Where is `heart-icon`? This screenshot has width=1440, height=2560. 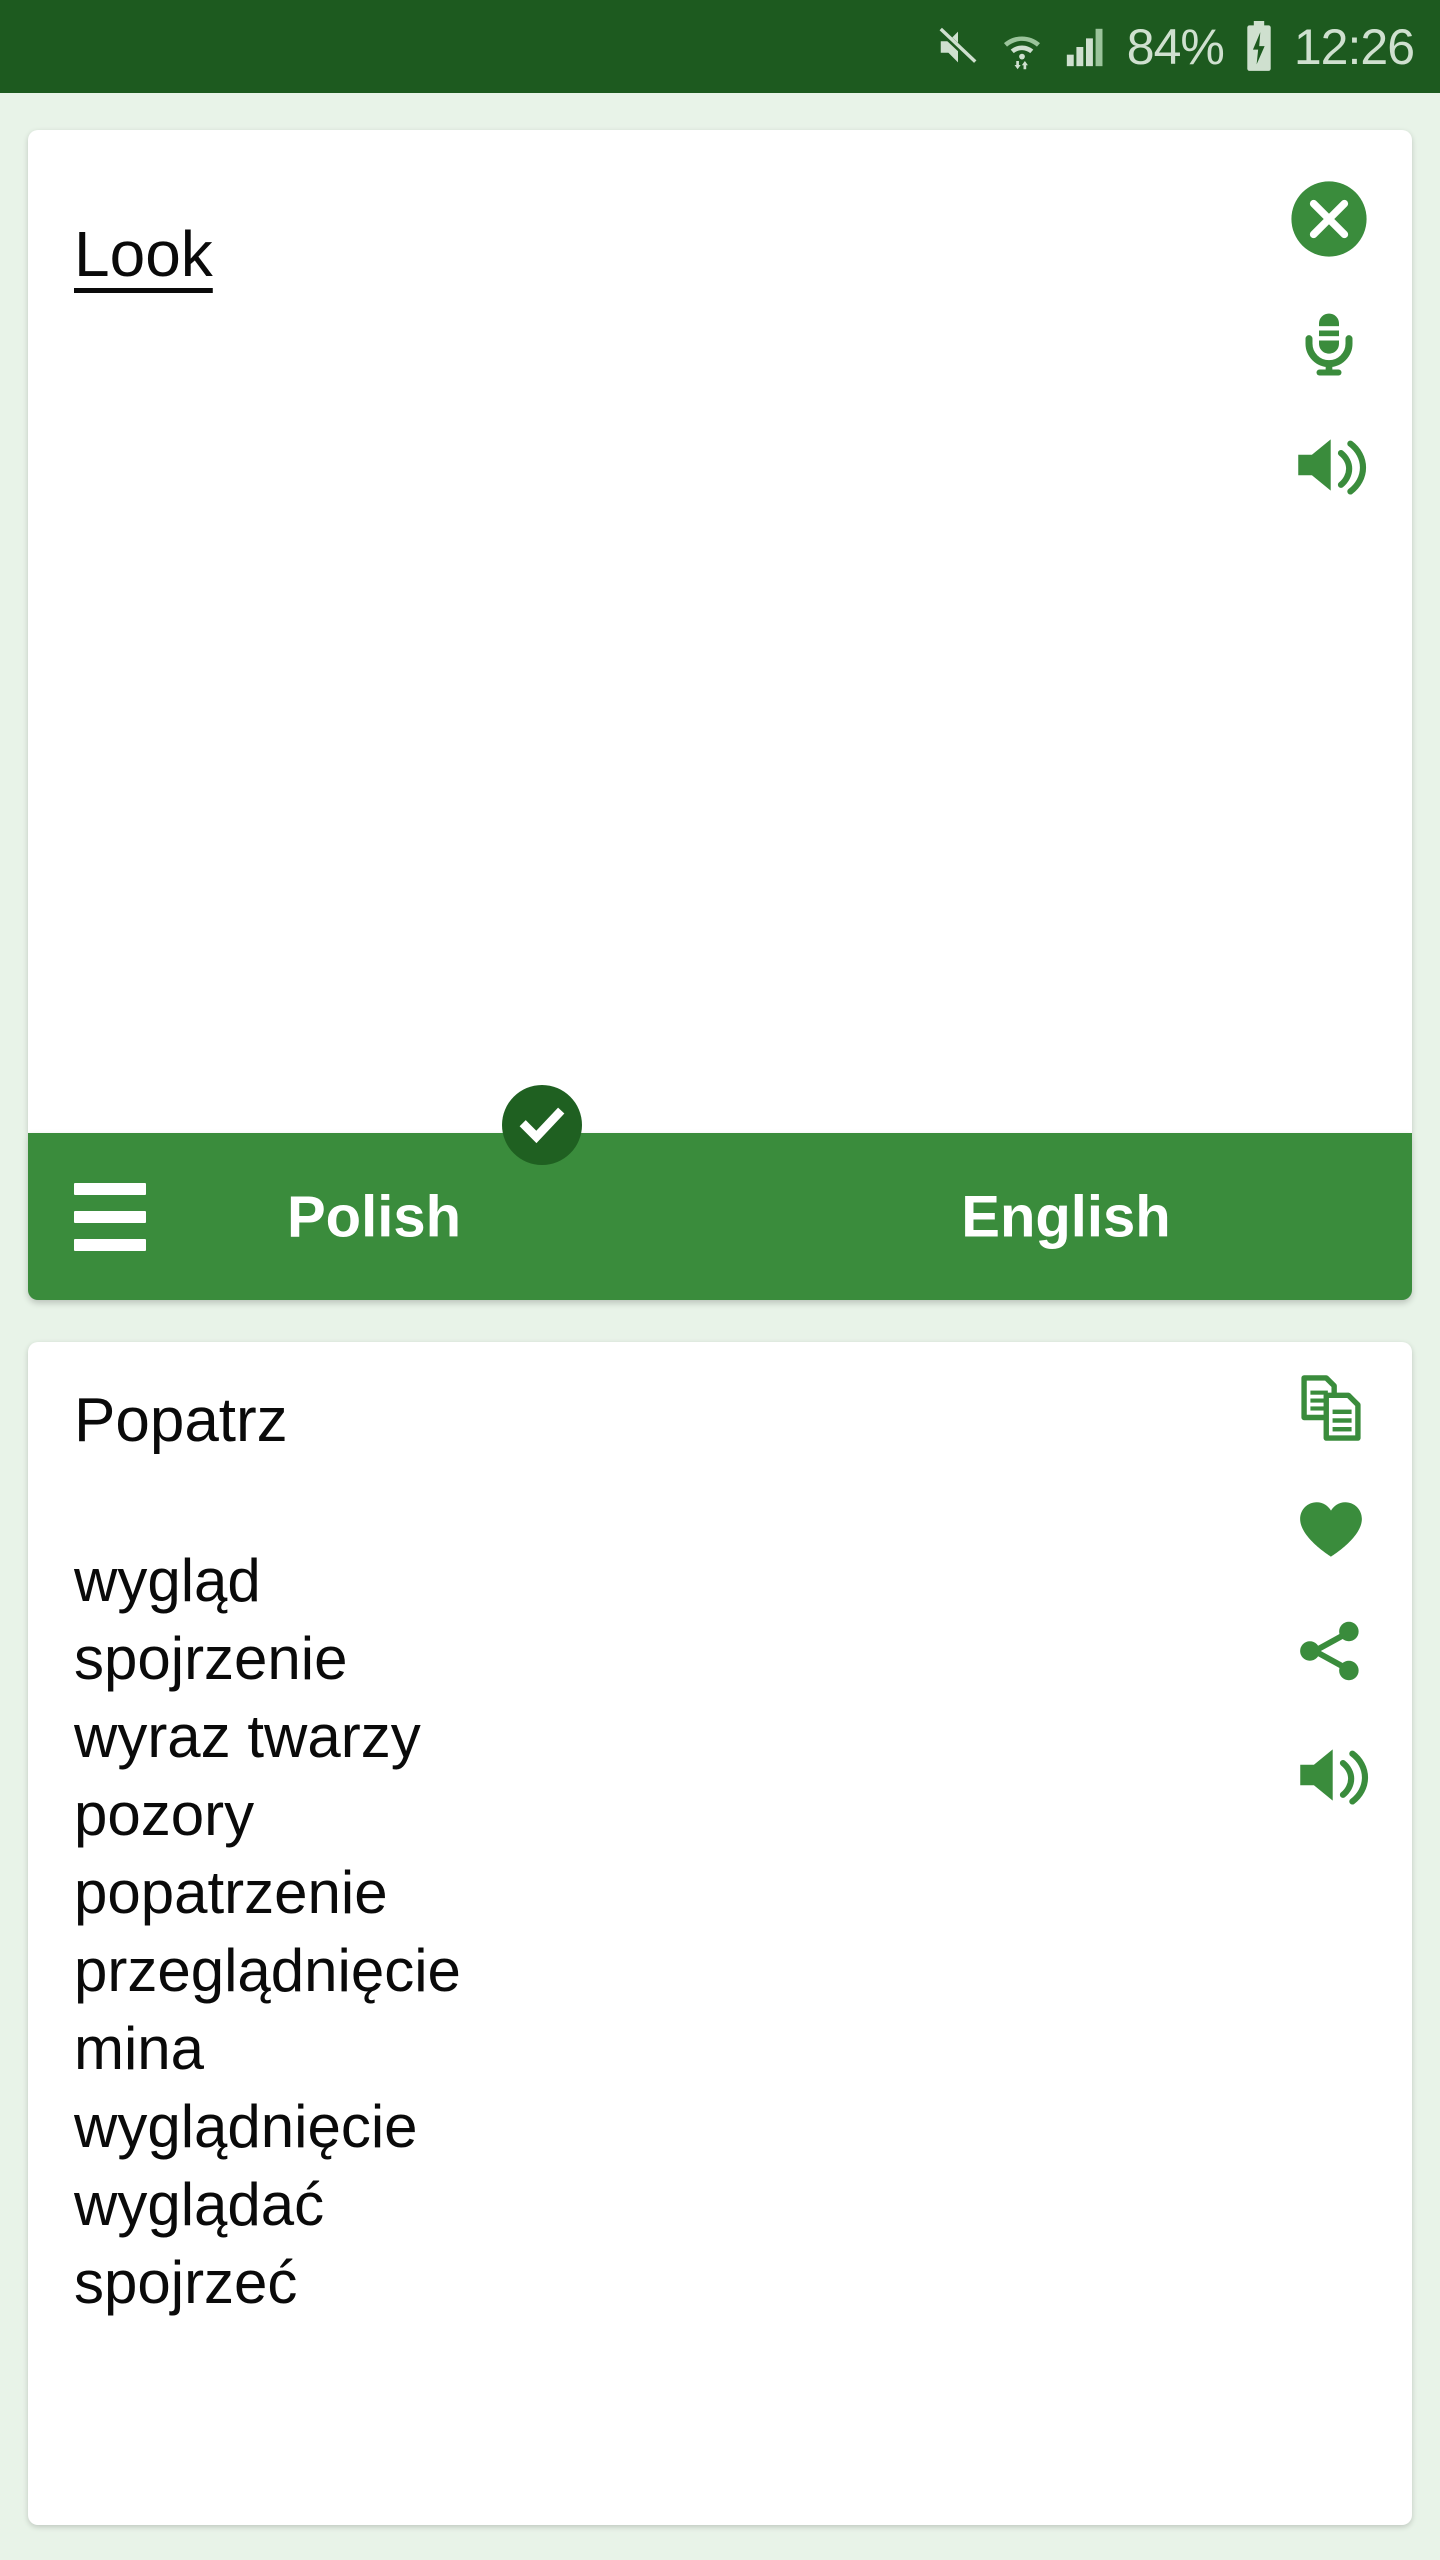 heart-icon is located at coordinates (1331, 1529).